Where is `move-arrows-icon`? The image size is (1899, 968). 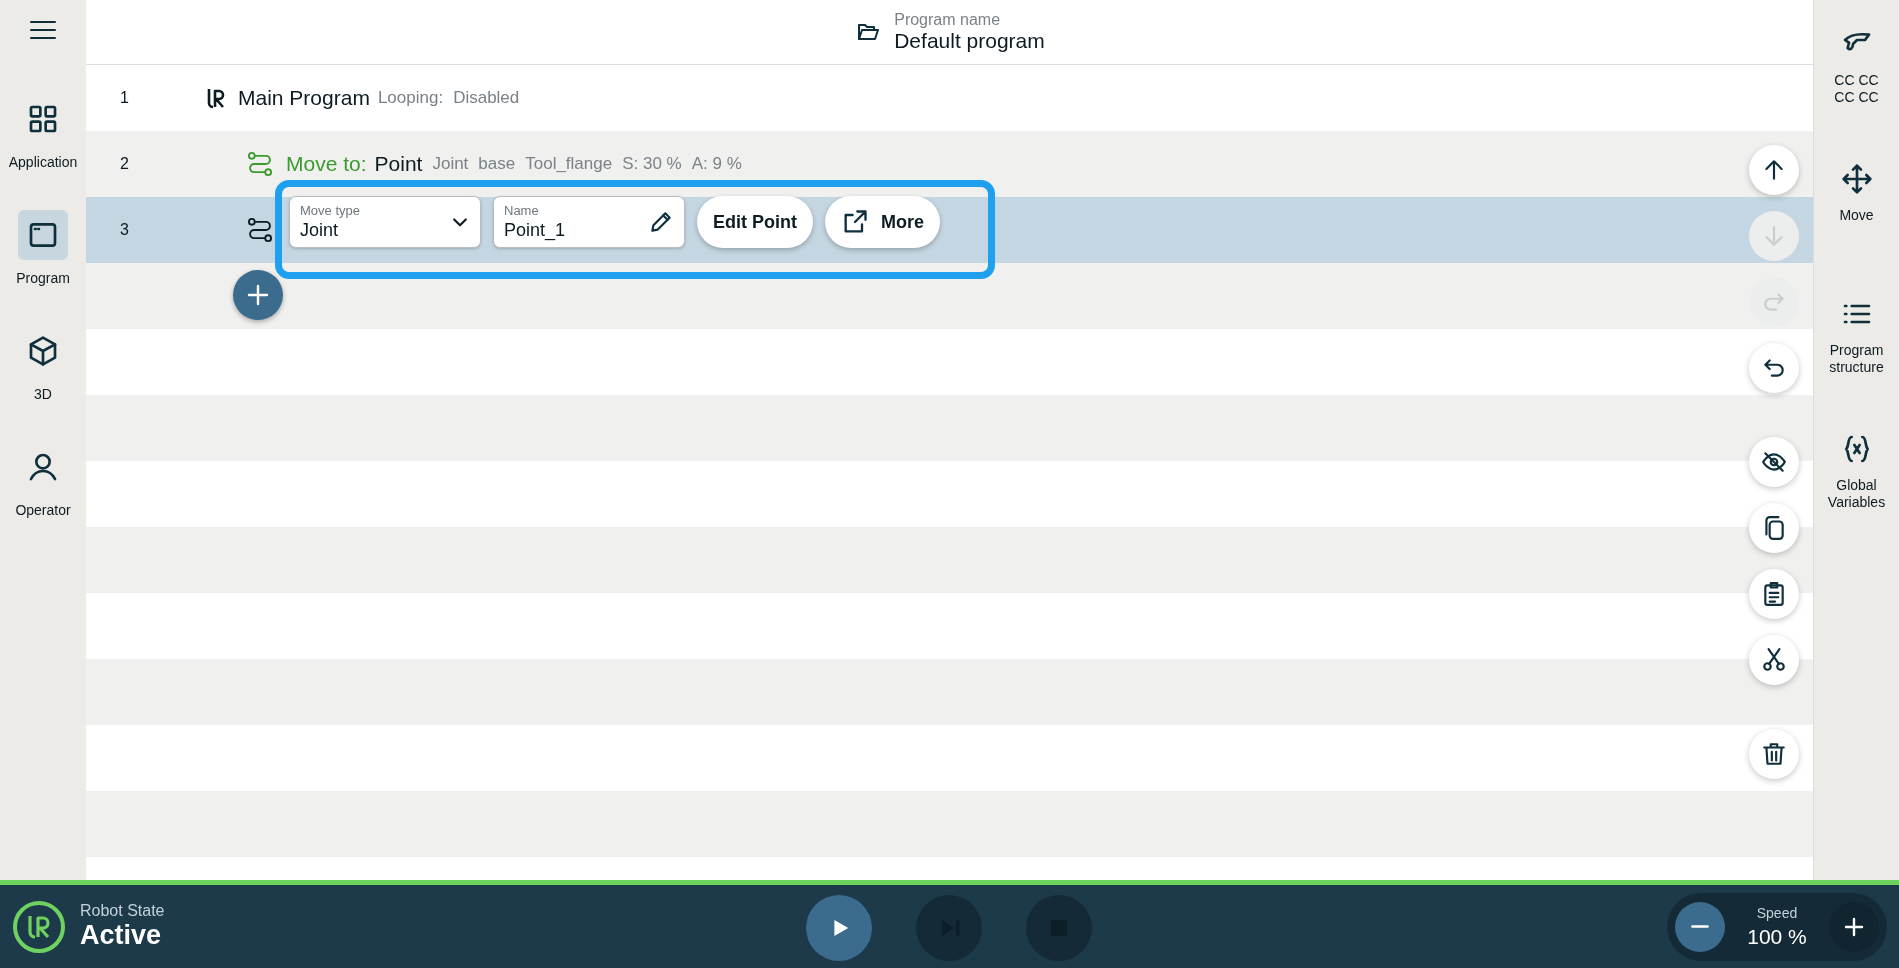
move-arrows-icon is located at coordinates (1856, 179).